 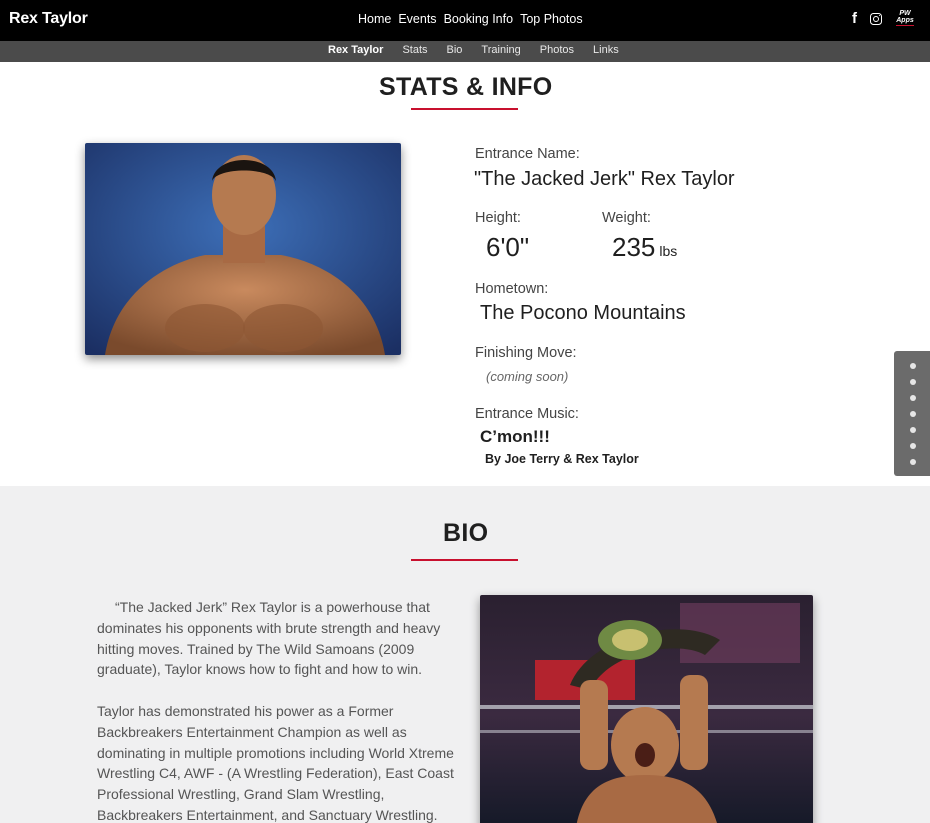 I want to click on nav-top-photos: Top Photos, so click(x=551, y=19).